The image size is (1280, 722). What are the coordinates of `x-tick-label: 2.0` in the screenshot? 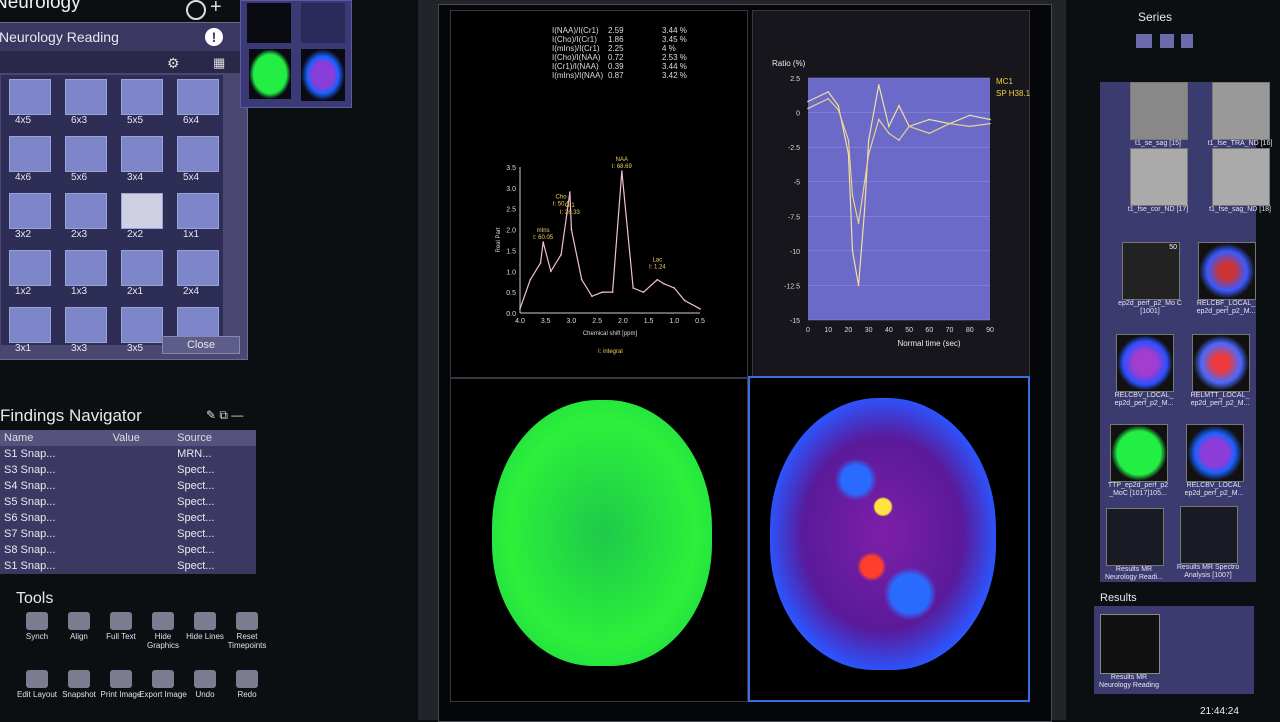 It's located at (623, 321).